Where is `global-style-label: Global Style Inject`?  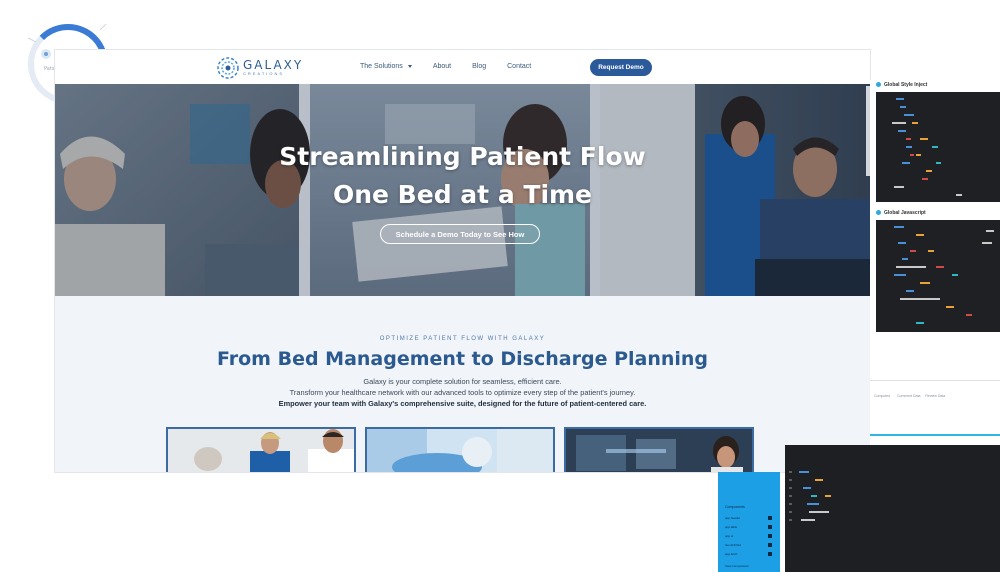
global-style-label: Global Style Inject is located at coordinates (906, 85).